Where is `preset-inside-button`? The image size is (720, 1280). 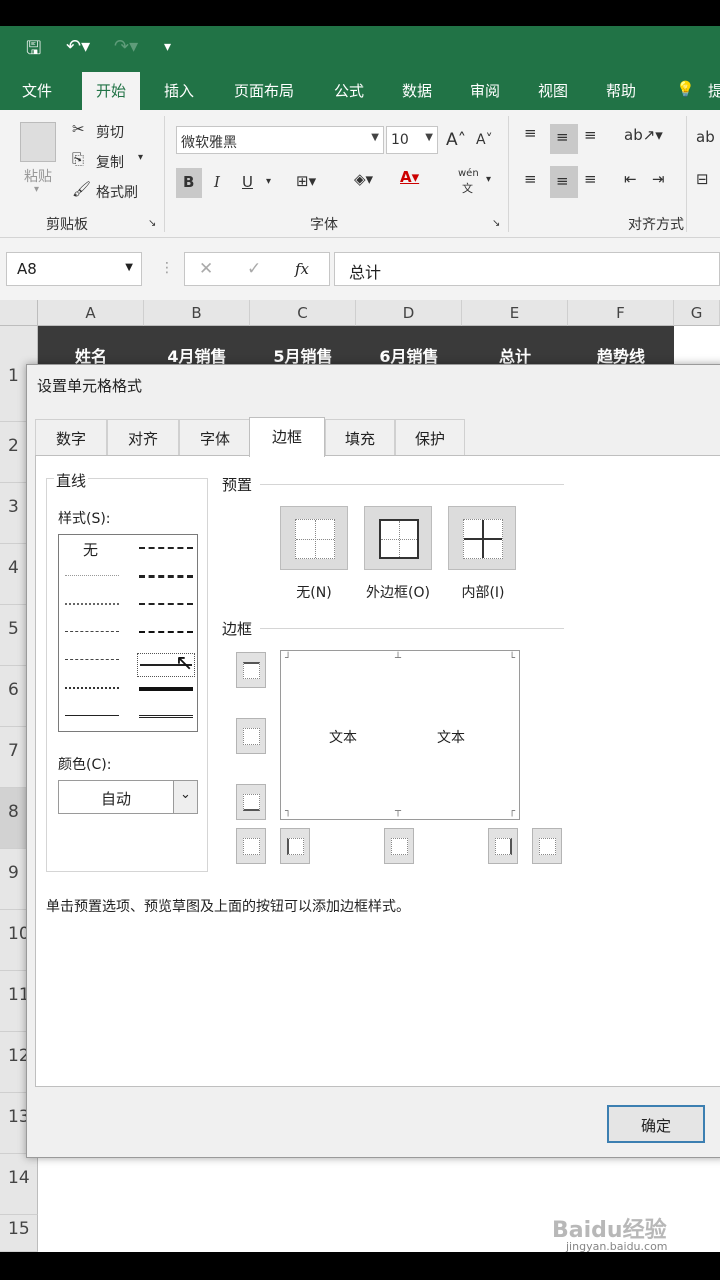
preset-inside-button is located at coordinates (482, 538).